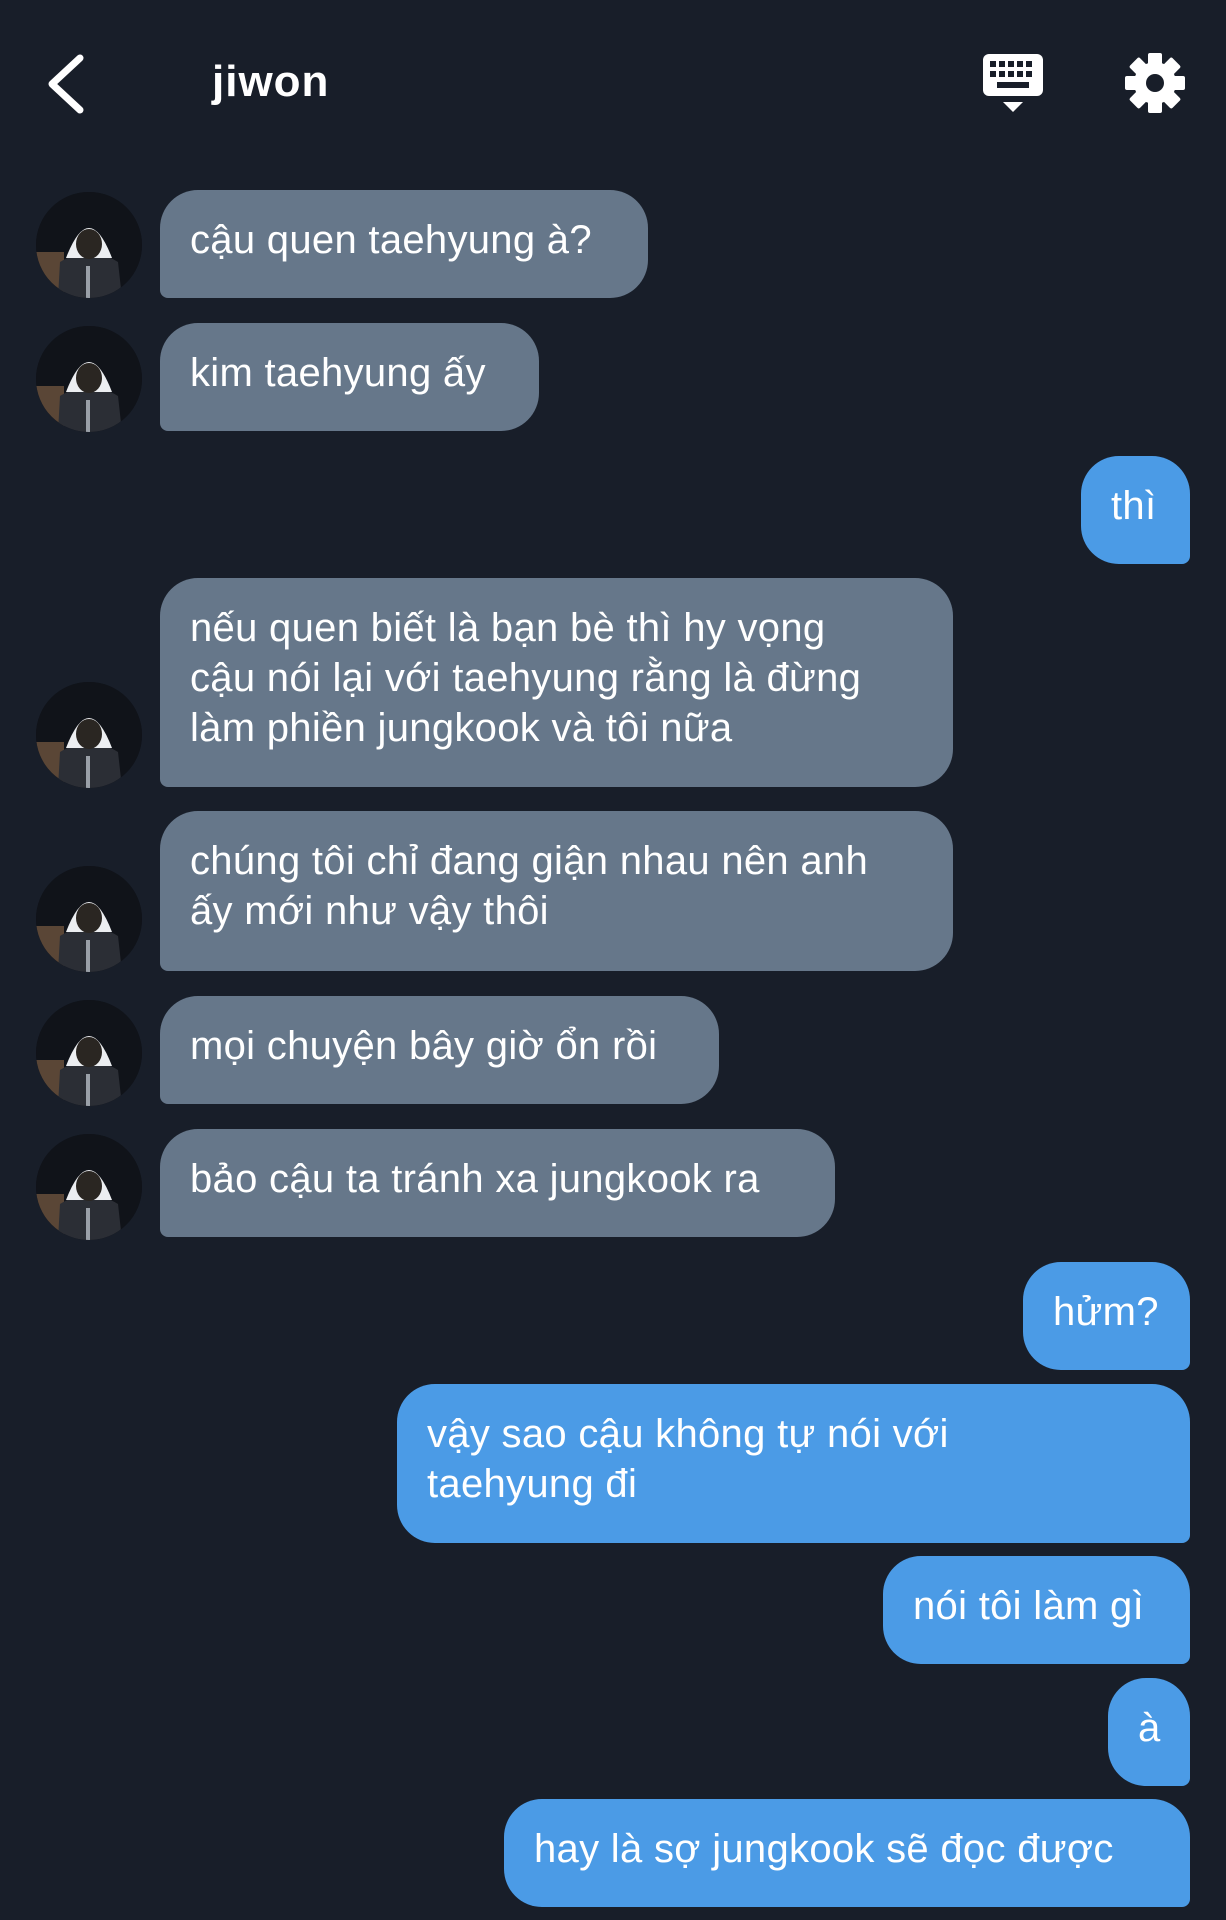 This screenshot has width=1226, height=1920. What do you see at coordinates (613, 85) in the screenshot?
I see `chat-header: jiwon` at bounding box center [613, 85].